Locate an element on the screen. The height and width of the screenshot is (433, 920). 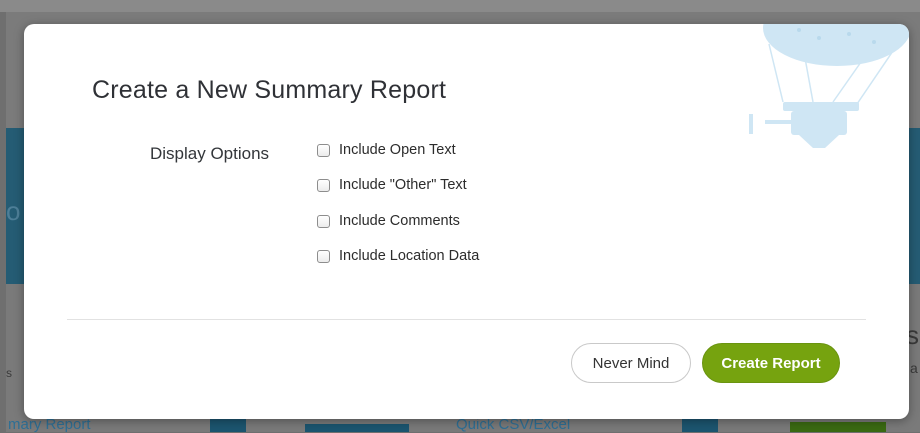
option-include-open-text: Include Open Text is located at coordinates (386, 150).